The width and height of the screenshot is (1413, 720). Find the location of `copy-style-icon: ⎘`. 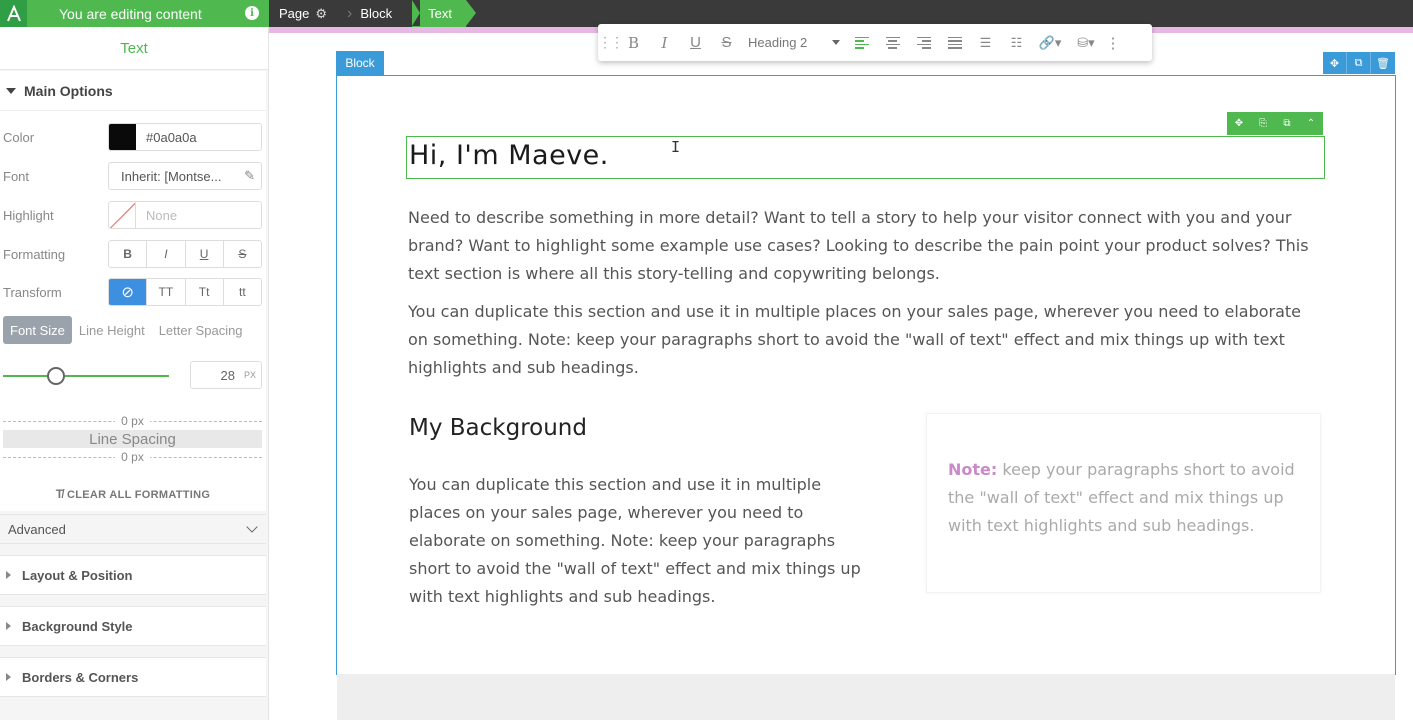

copy-style-icon: ⎘ is located at coordinates (1263, 123).